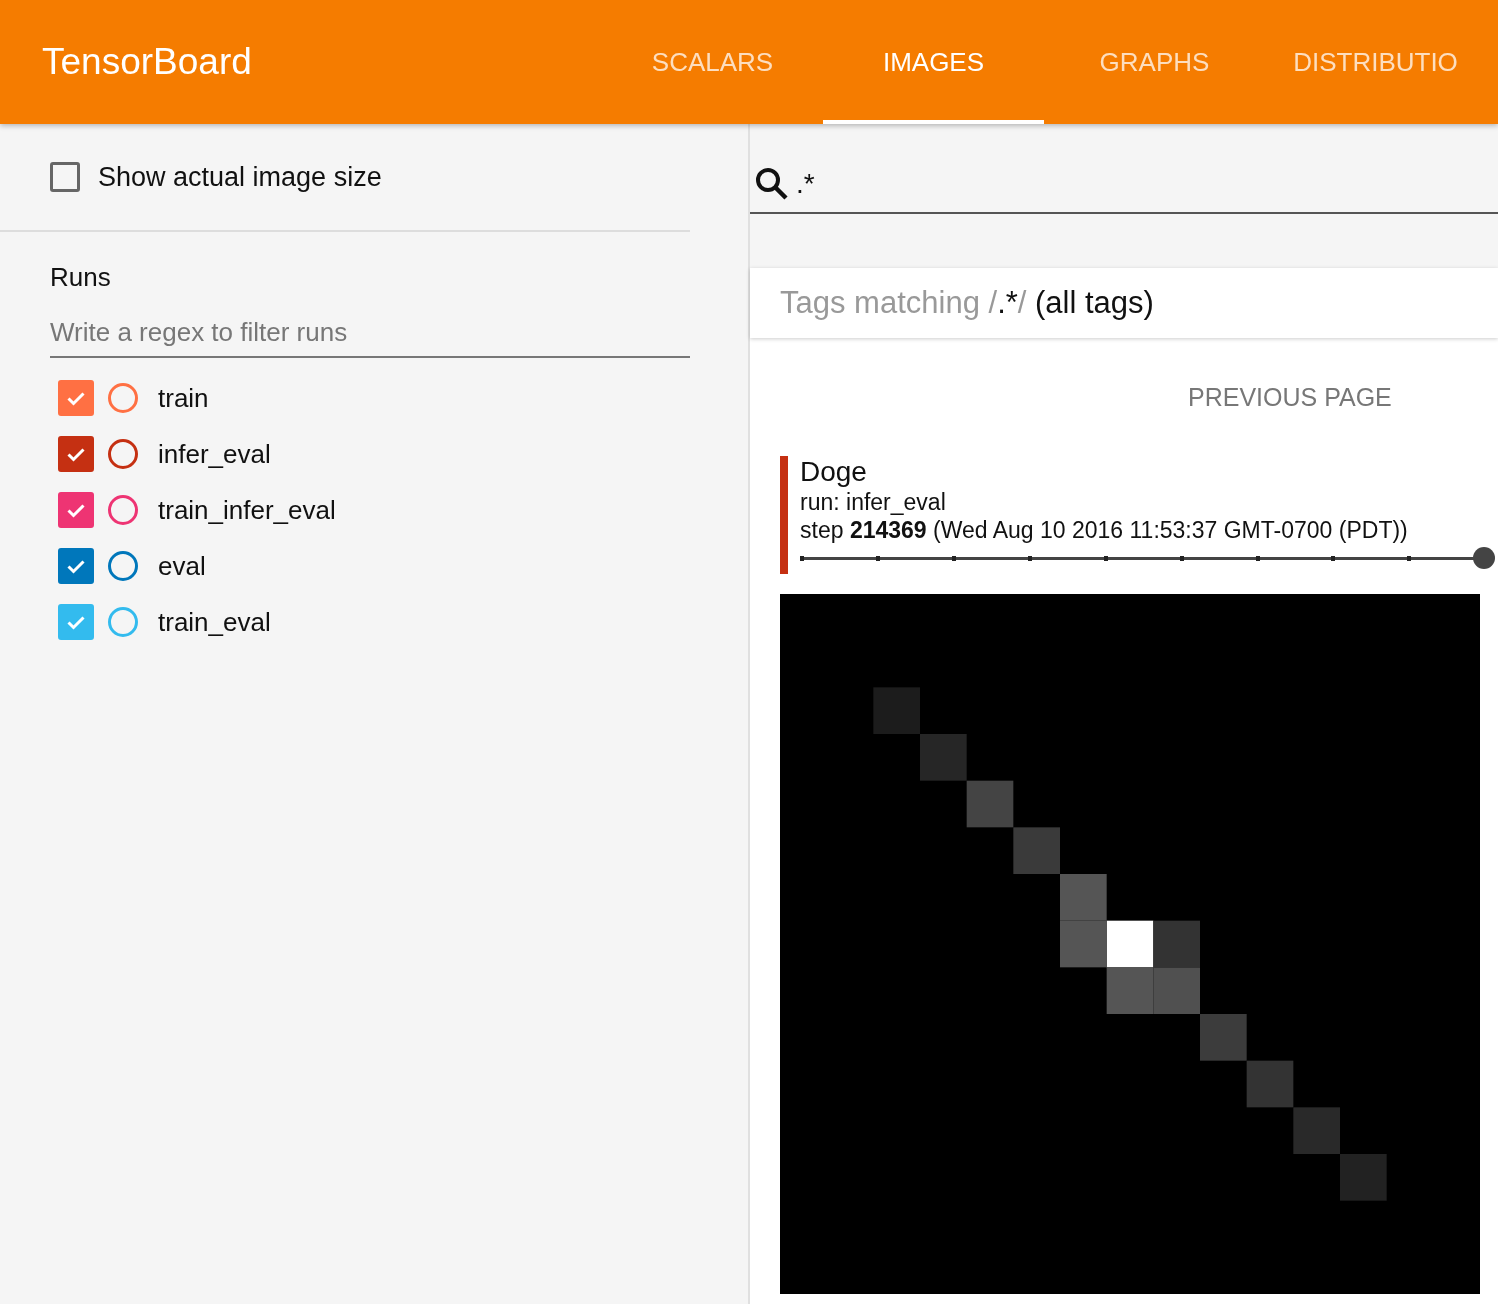 The width and height of the screenshot is (1498, 1304). I want to click on checkbox, so click(65, 177).